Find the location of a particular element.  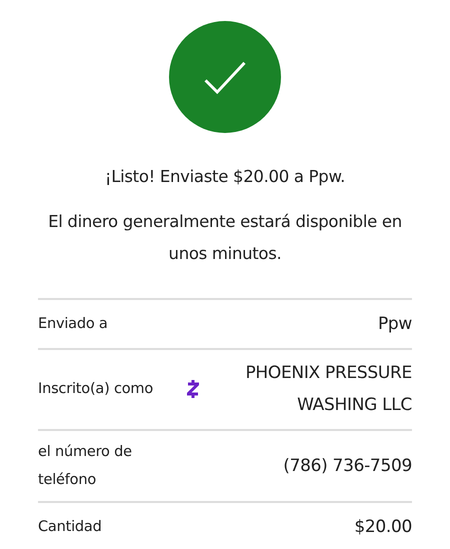

detail-value: (786) 736-7509 is located at coordinates (347, 466).